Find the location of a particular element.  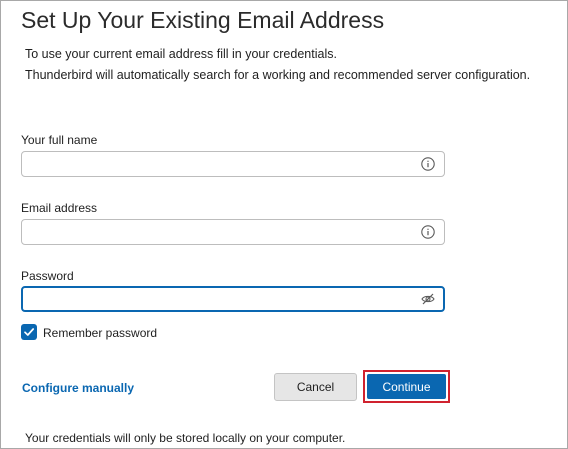

cancel-button: Cancel is located at coordinates (315, 387).